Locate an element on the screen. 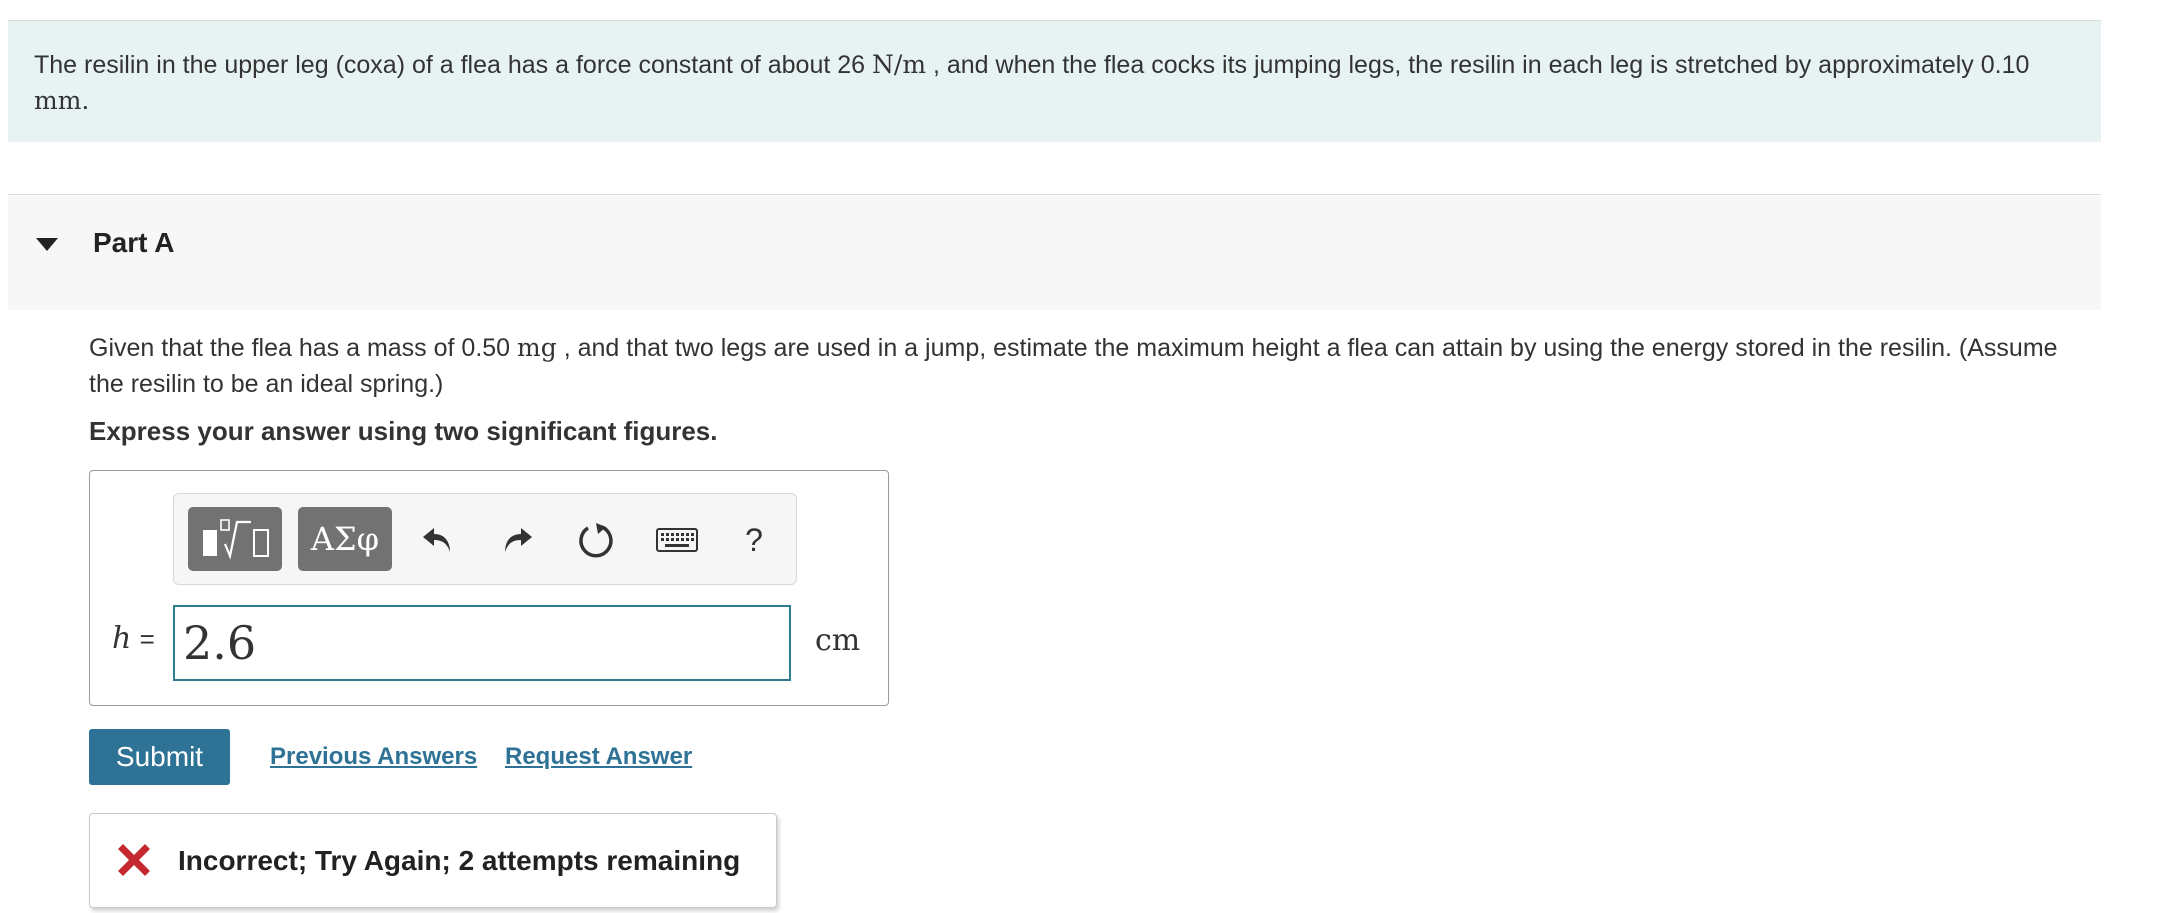 The height and width of the screenshot is (913, 2183). previous-answers-link: Previous Answers is located at coordinates (373, 757).